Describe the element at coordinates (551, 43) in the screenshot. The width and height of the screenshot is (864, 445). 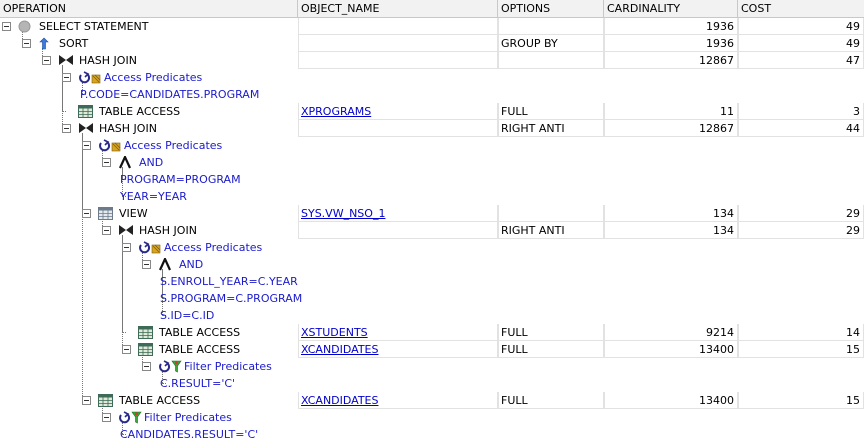
I see `options-cell: GROUP BY` at that location.